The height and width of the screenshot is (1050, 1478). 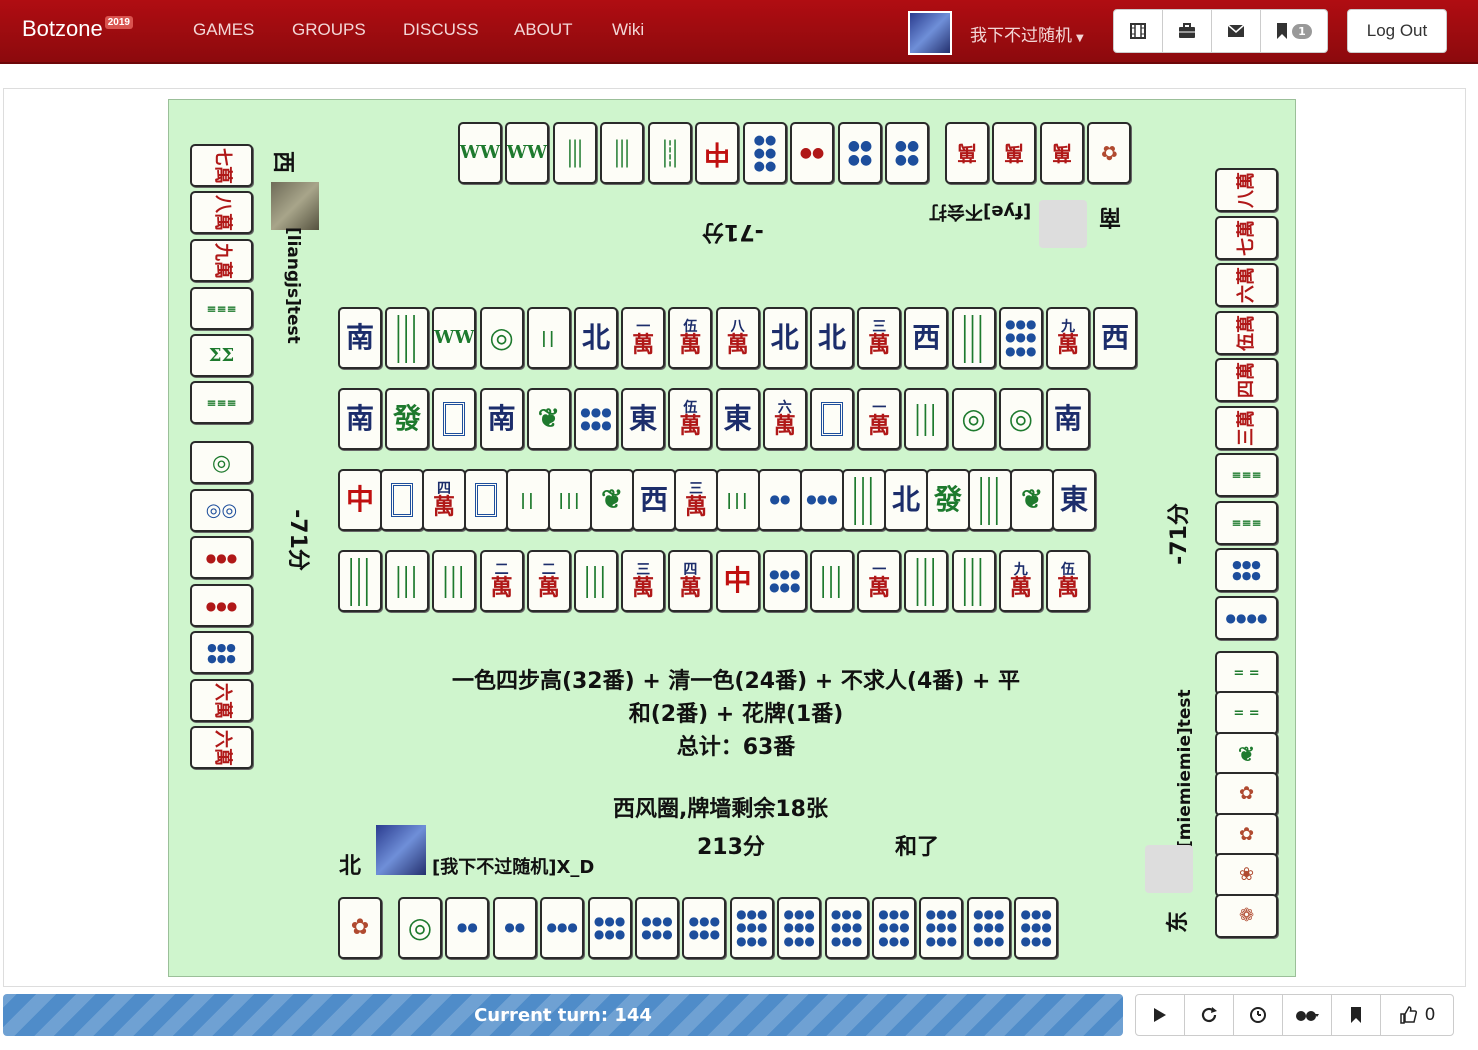 I want to click on tile-right-meld: 伍萬, so click(x=1246, y=333).